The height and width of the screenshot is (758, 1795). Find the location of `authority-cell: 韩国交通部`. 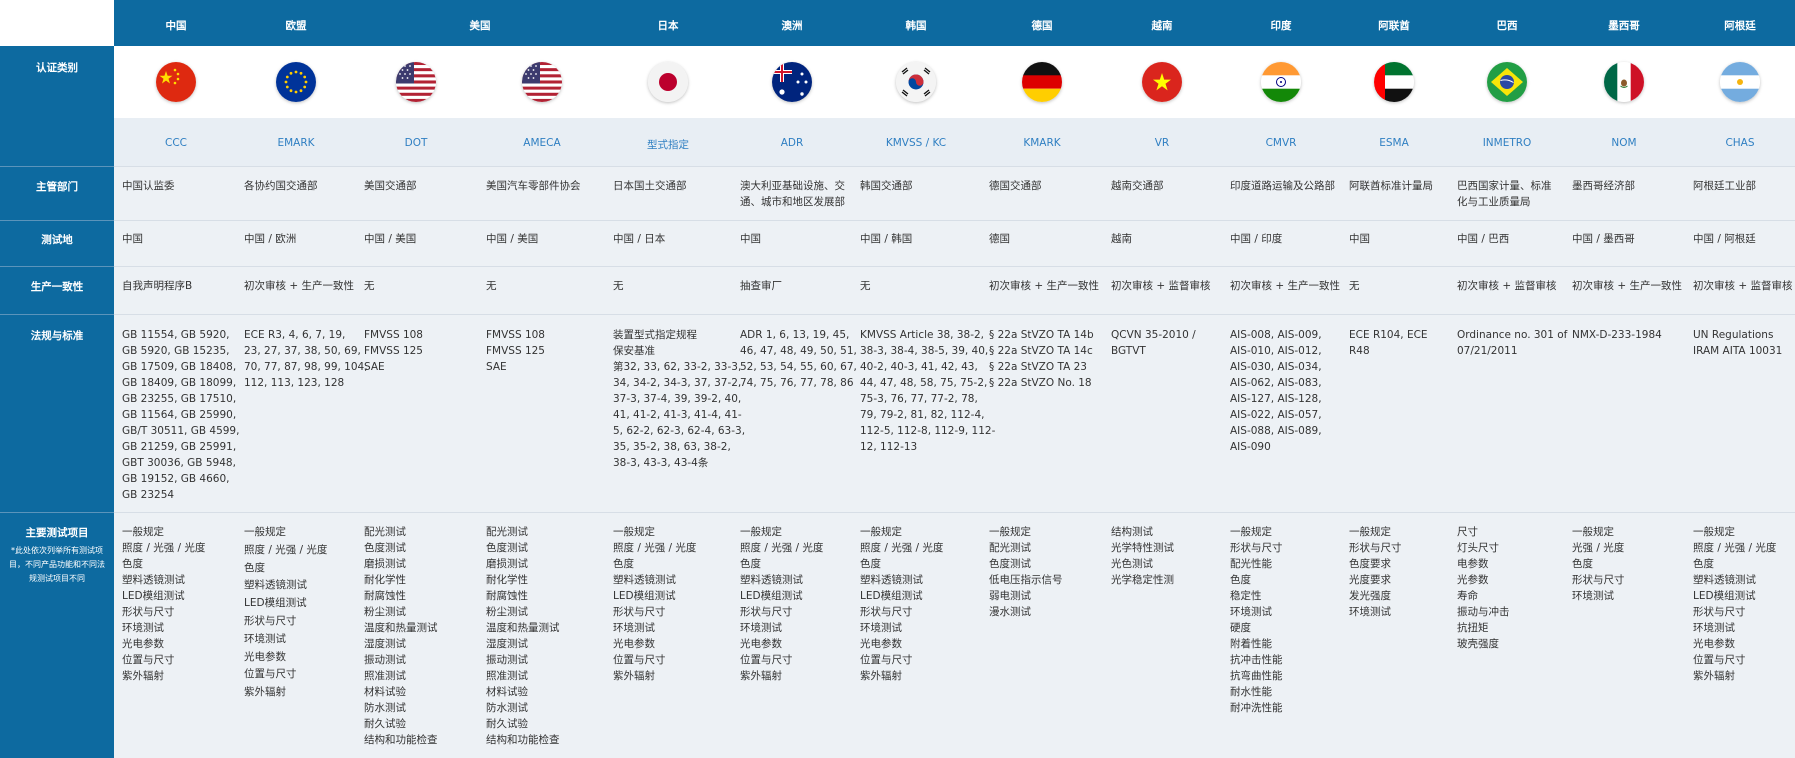

authority-cell: 韩国交通部 is located at coordinates (886, 186).